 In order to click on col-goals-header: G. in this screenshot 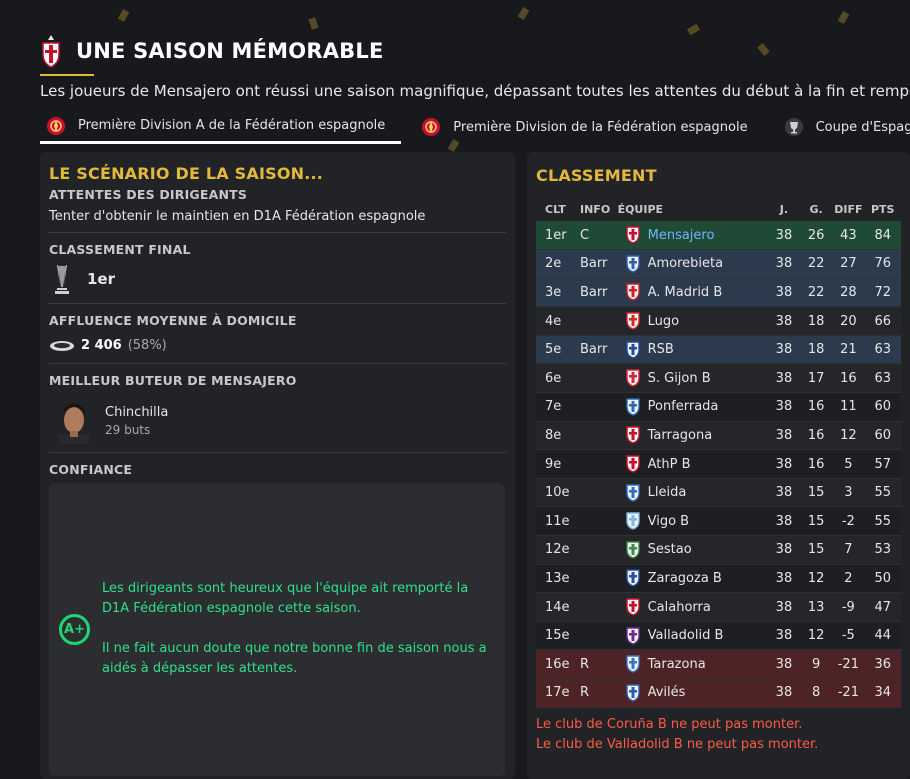, I will do `click(816, 209)`.